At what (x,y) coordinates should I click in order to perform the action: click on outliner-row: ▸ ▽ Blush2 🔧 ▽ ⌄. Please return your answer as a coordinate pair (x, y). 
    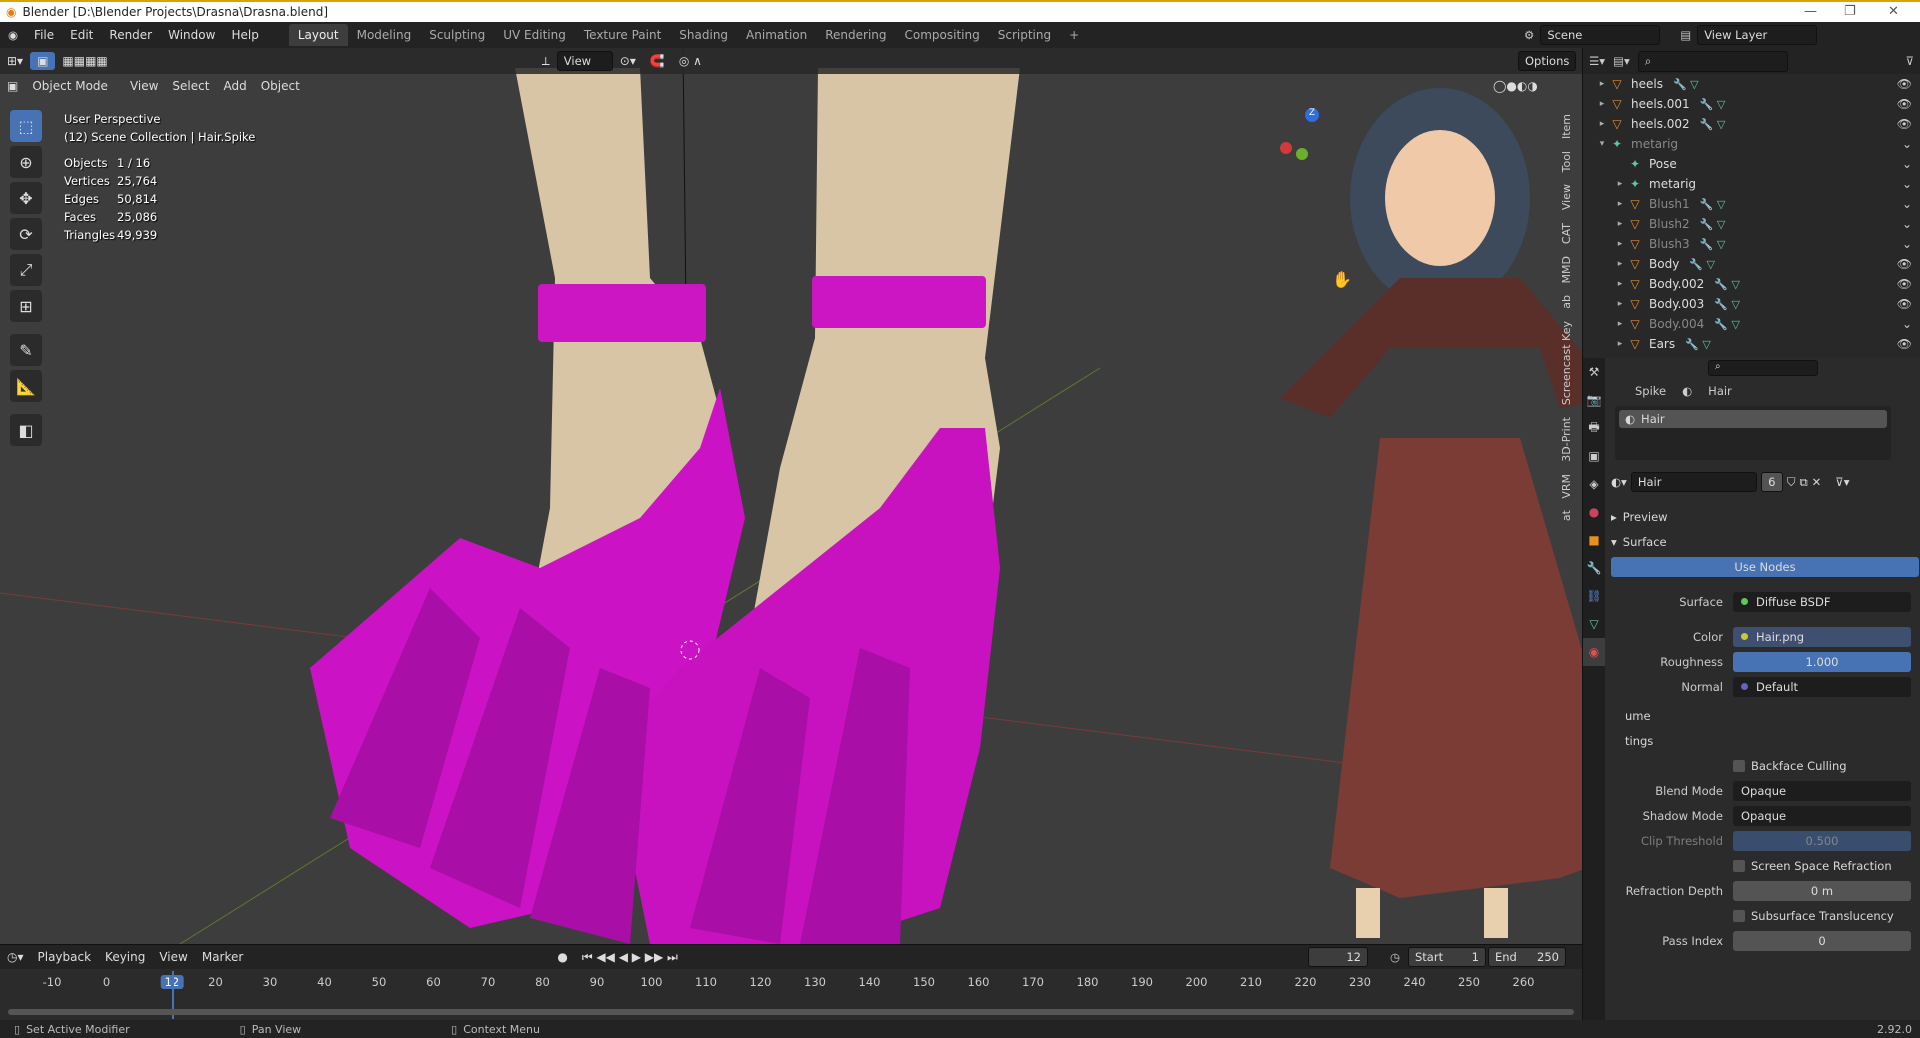
    Looking at the image, I should click on (1751, 224).